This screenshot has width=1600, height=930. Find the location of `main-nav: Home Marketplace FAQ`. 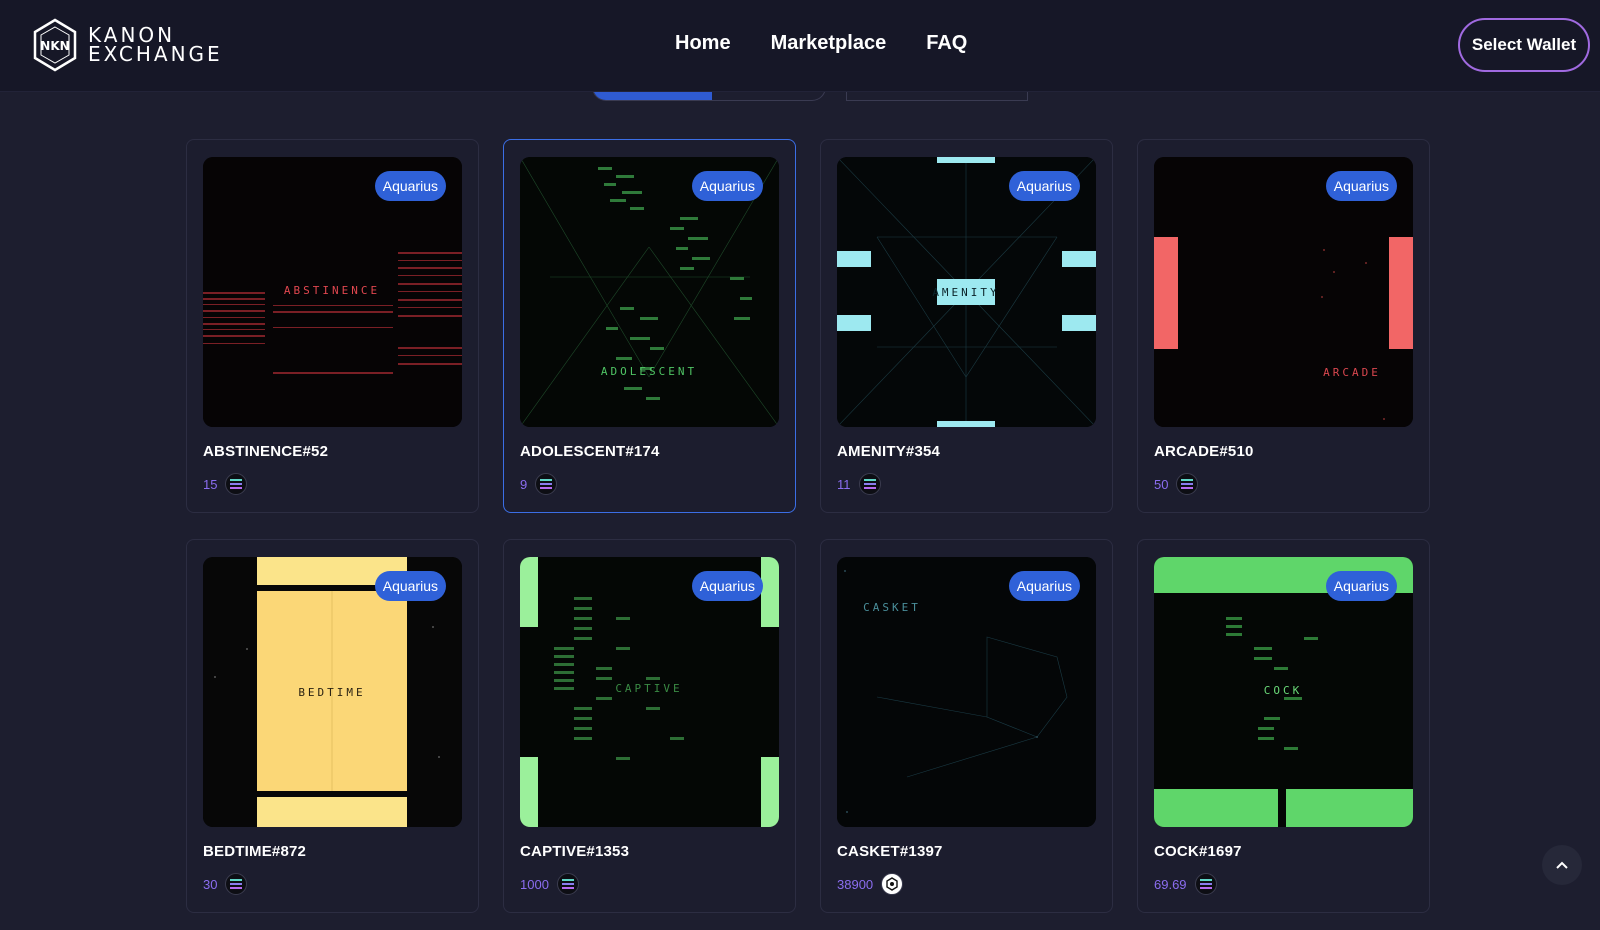

main-nav: Home Marketplace FAQ is located at coordinates (841, 43).